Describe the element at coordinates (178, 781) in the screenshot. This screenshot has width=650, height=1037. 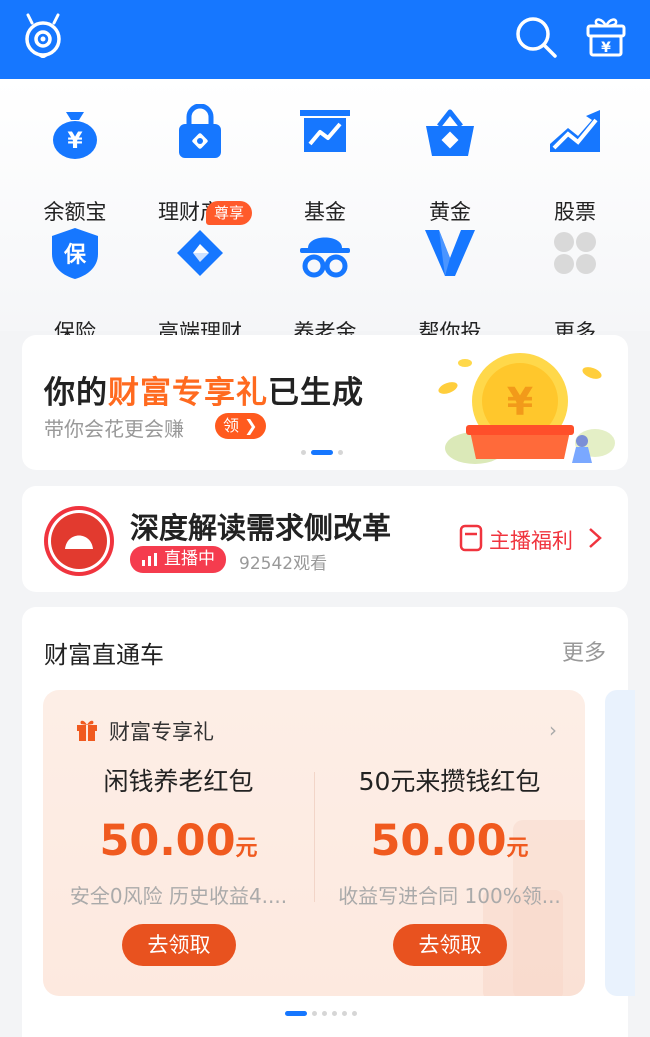
I see `offer-title: 闲钱养老红包` at that location.